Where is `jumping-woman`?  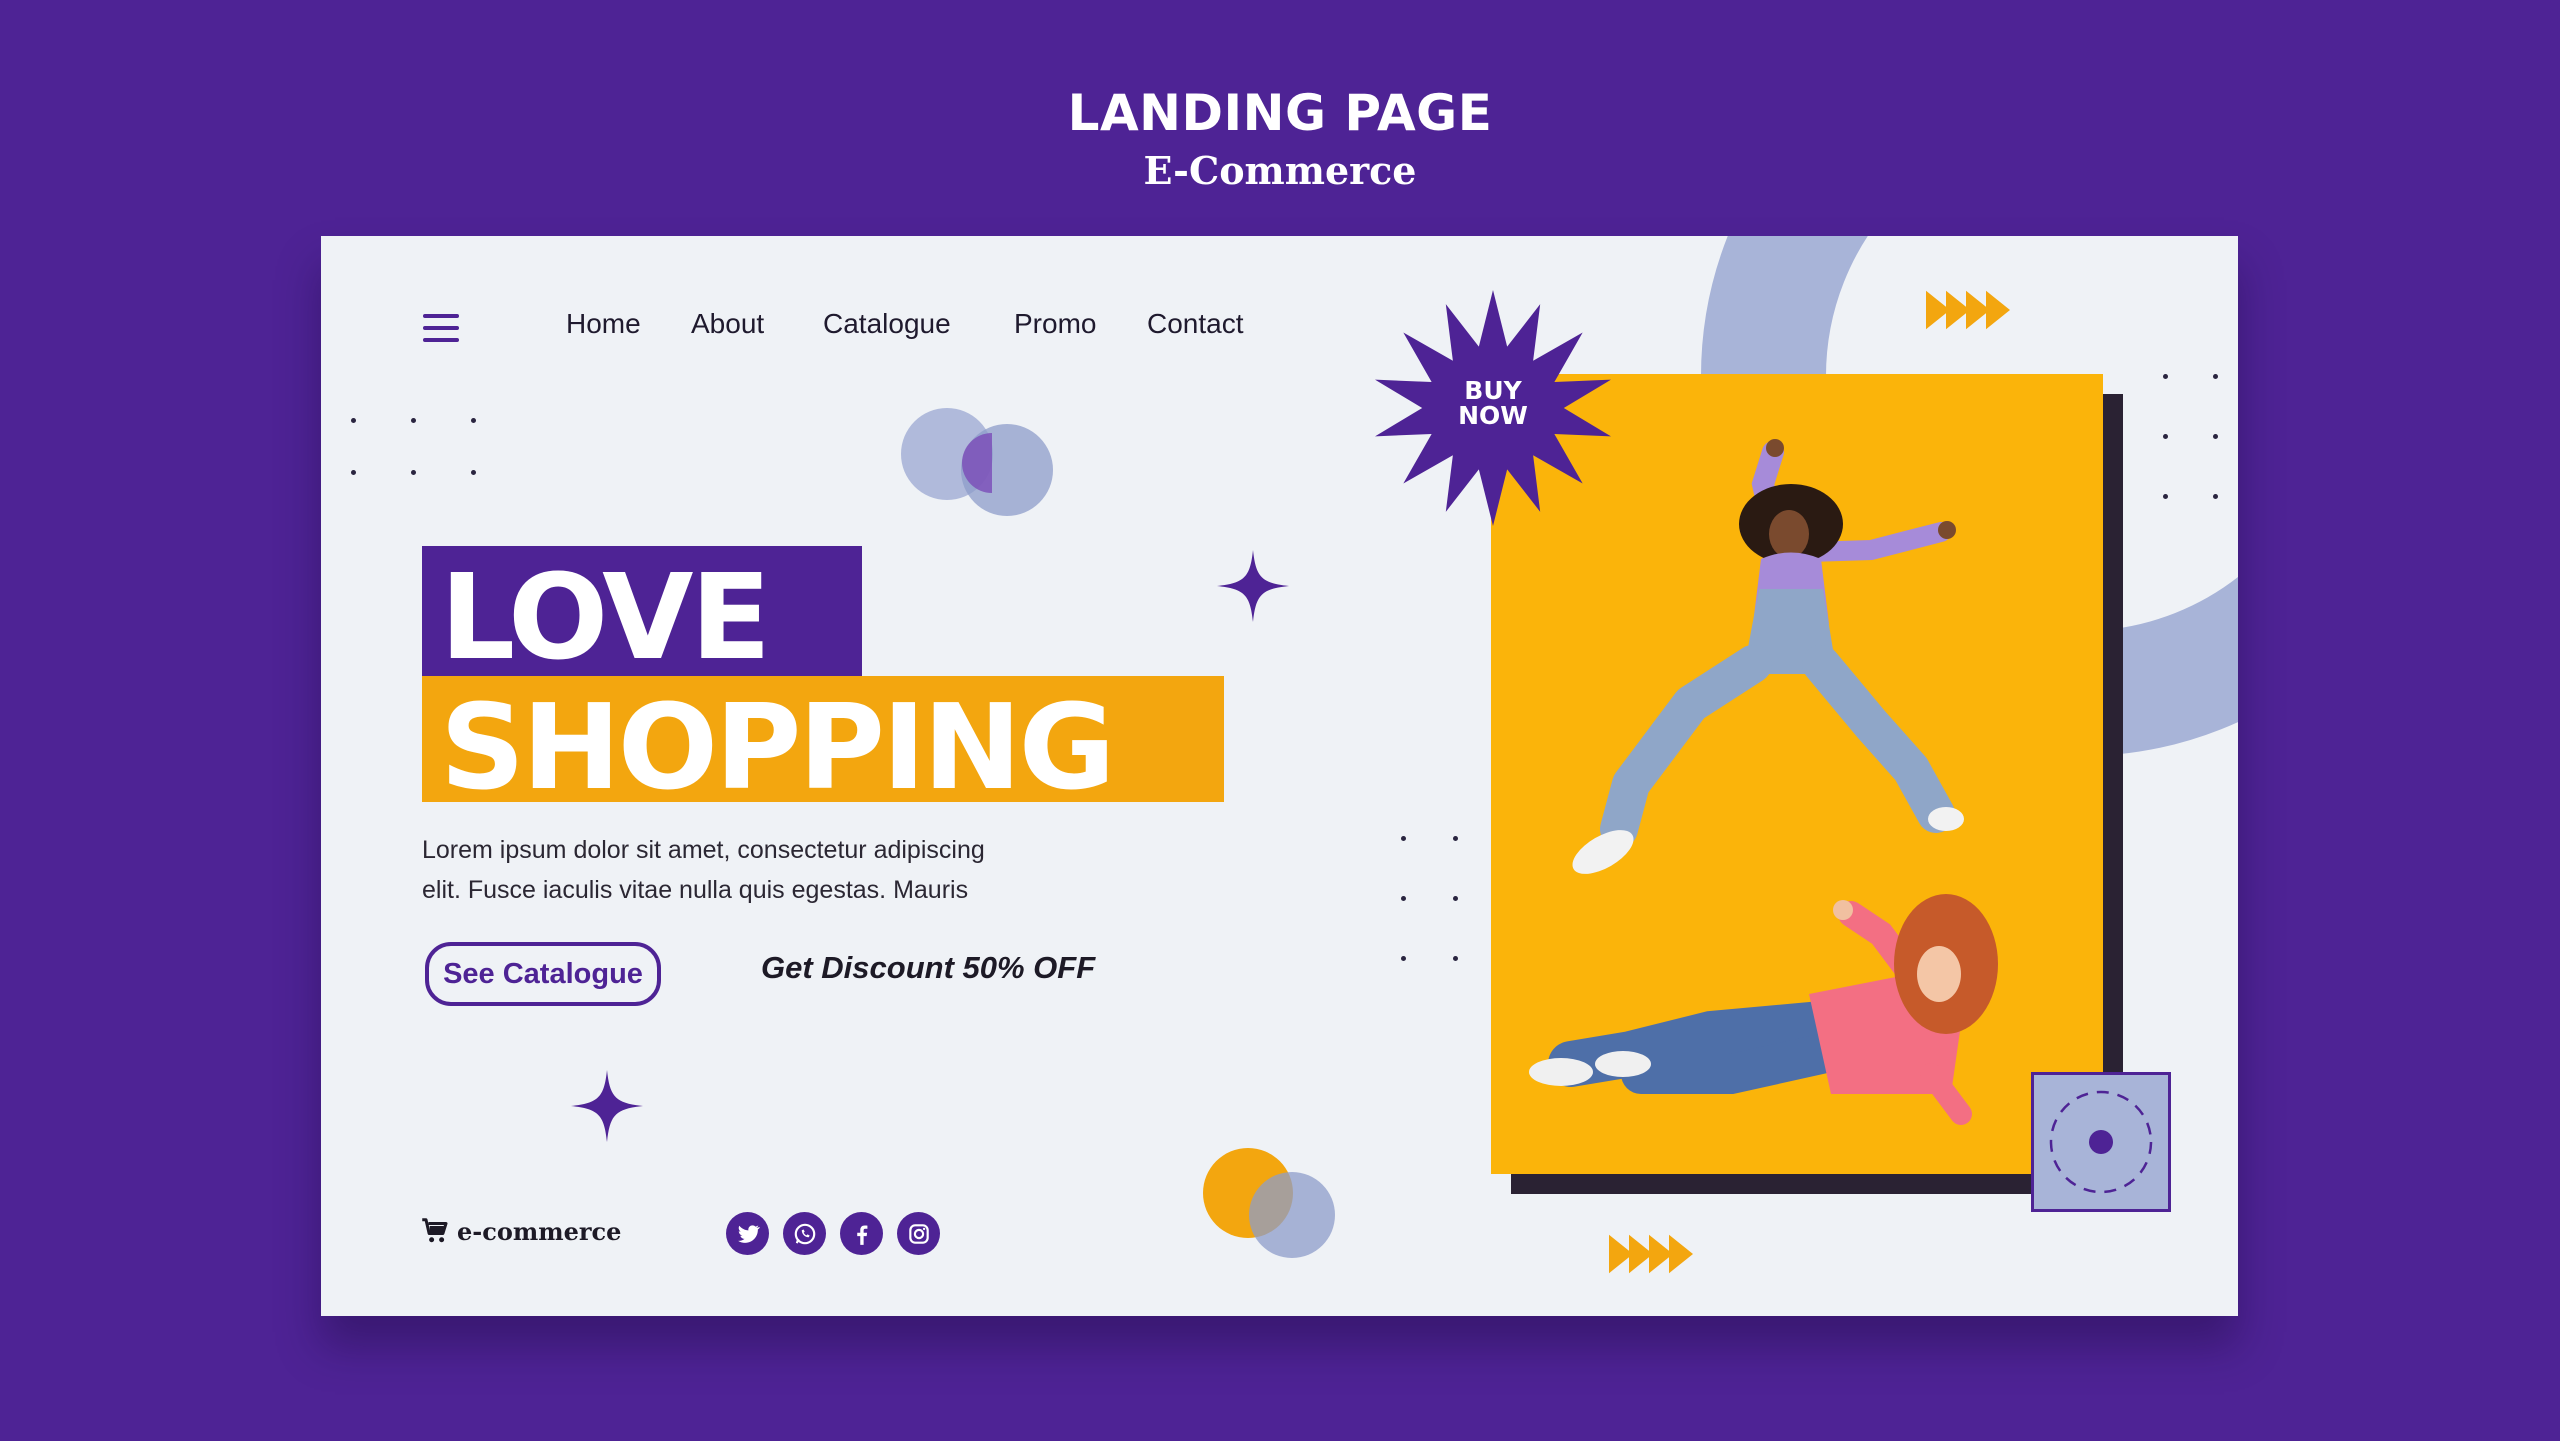 jumping-woman is located at coordinates (1768, 656).